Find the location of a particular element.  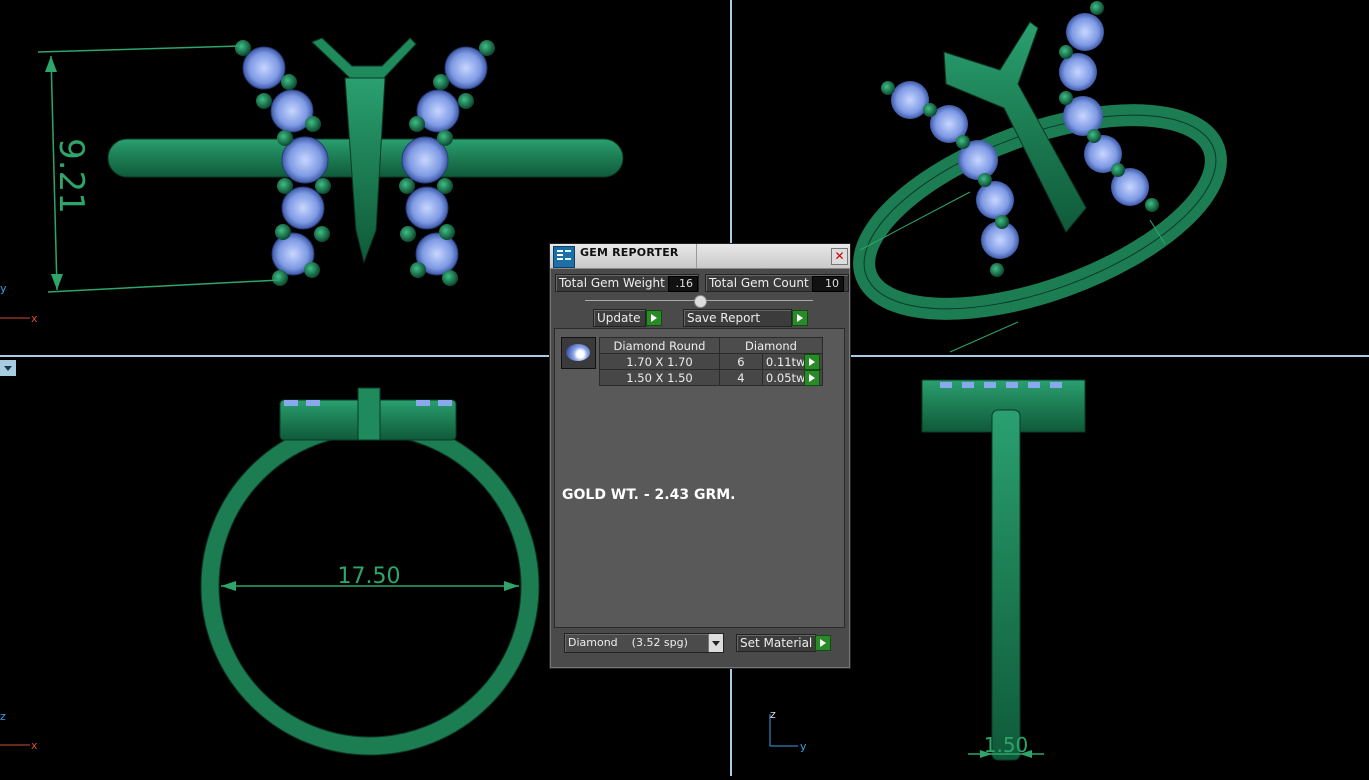

close-button: ✕ is located at coordinates (839, 256).